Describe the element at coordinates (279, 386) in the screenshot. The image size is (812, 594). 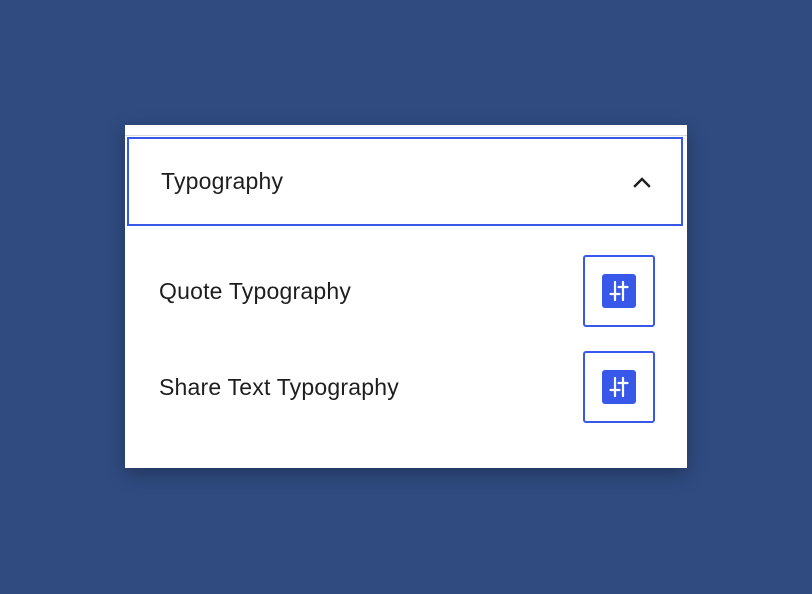
I see `share-text-typography-label: Share Text Typography` at that location.